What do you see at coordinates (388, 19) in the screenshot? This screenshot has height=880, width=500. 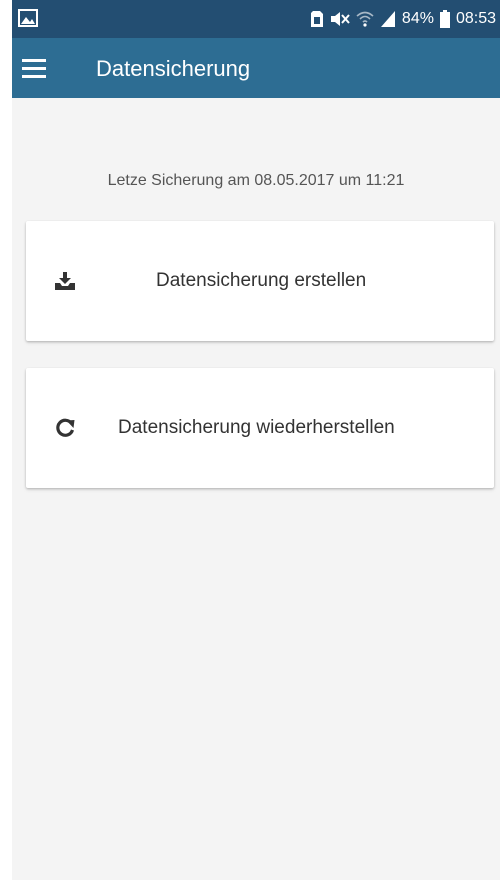 I see `signal-icon` at bounding box center [388, 19].